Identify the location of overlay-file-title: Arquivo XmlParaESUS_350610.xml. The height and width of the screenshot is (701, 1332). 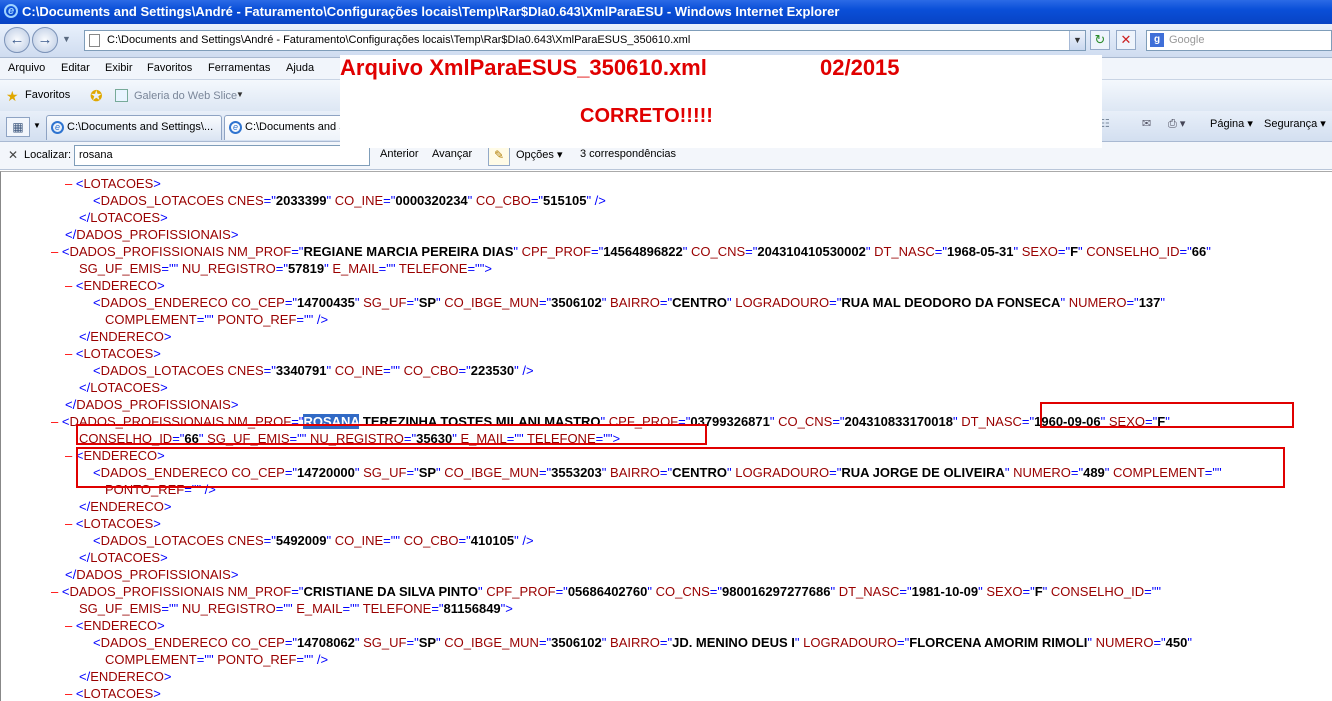
(523, 67).